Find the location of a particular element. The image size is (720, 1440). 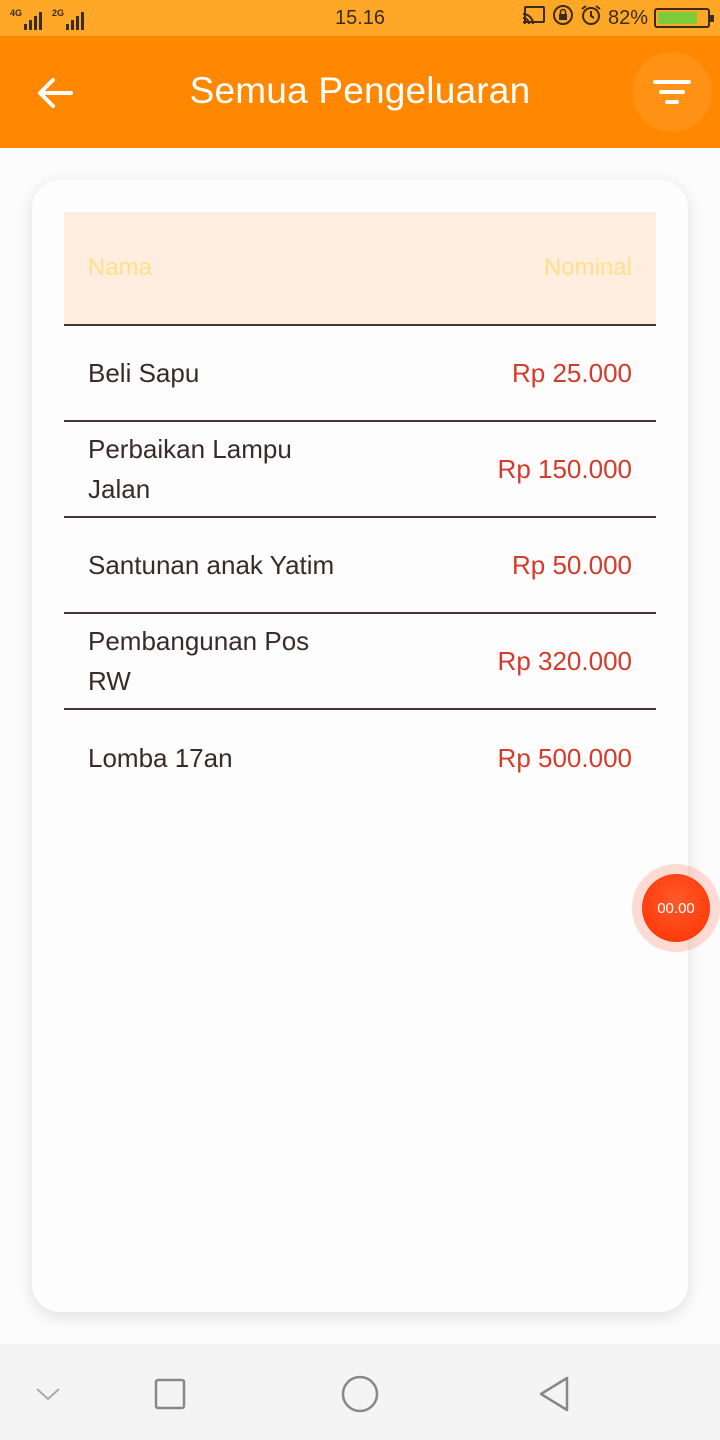

battery-percent: 82% is located at coordinates (627, 17).